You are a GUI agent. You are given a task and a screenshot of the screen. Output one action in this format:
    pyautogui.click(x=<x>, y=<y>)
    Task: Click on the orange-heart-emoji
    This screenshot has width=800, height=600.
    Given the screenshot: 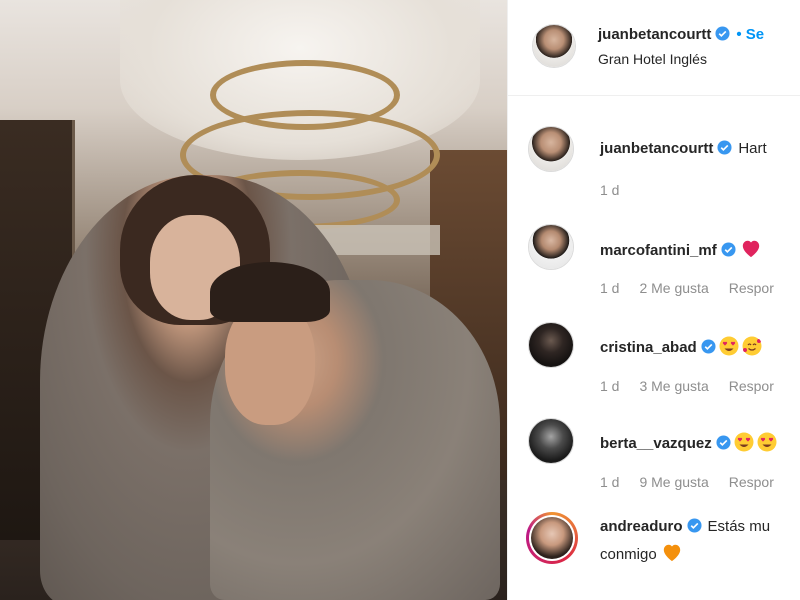 What is the action you would take?
    pyautogui.click(x=671, y=553)
    